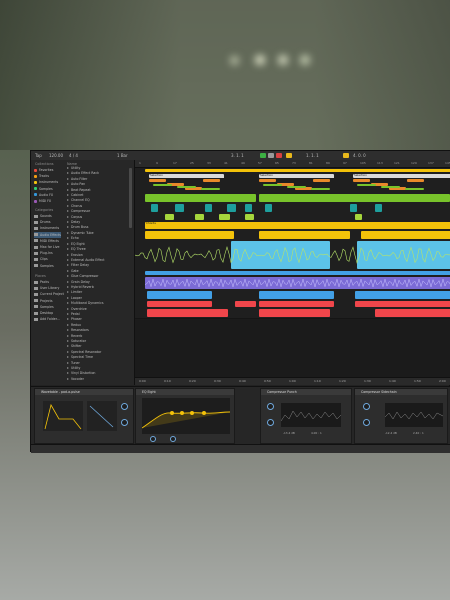 The image size is (450, 600). Describe the element at coordinates (47, 234) in the screenshot. I see `category-item: Audio Effects` at that location.